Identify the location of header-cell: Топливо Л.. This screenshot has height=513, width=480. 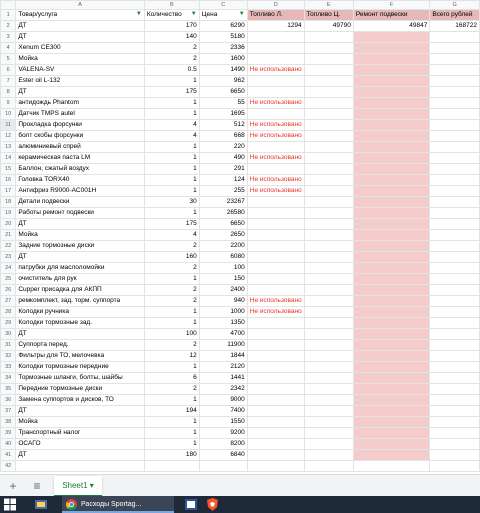
(275, 15).